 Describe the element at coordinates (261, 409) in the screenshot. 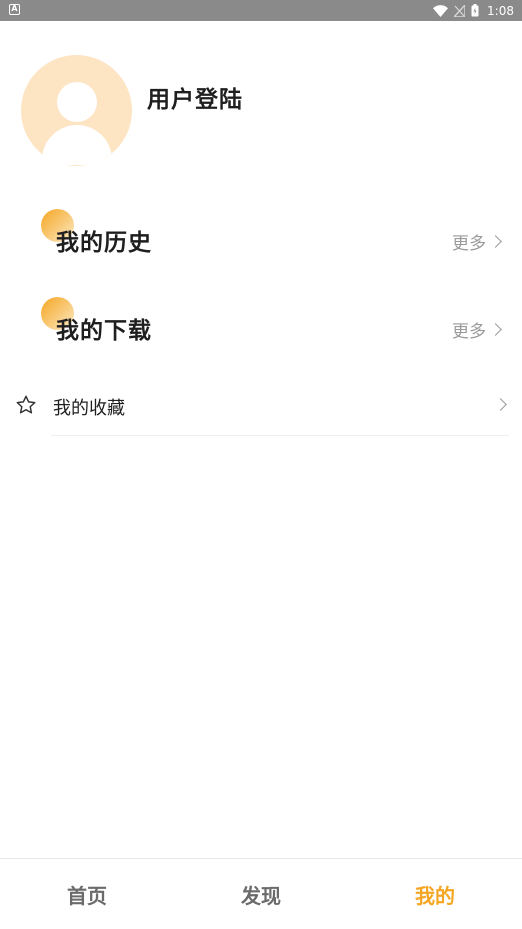

I see `favorites-row: 我的收藏` at that location.